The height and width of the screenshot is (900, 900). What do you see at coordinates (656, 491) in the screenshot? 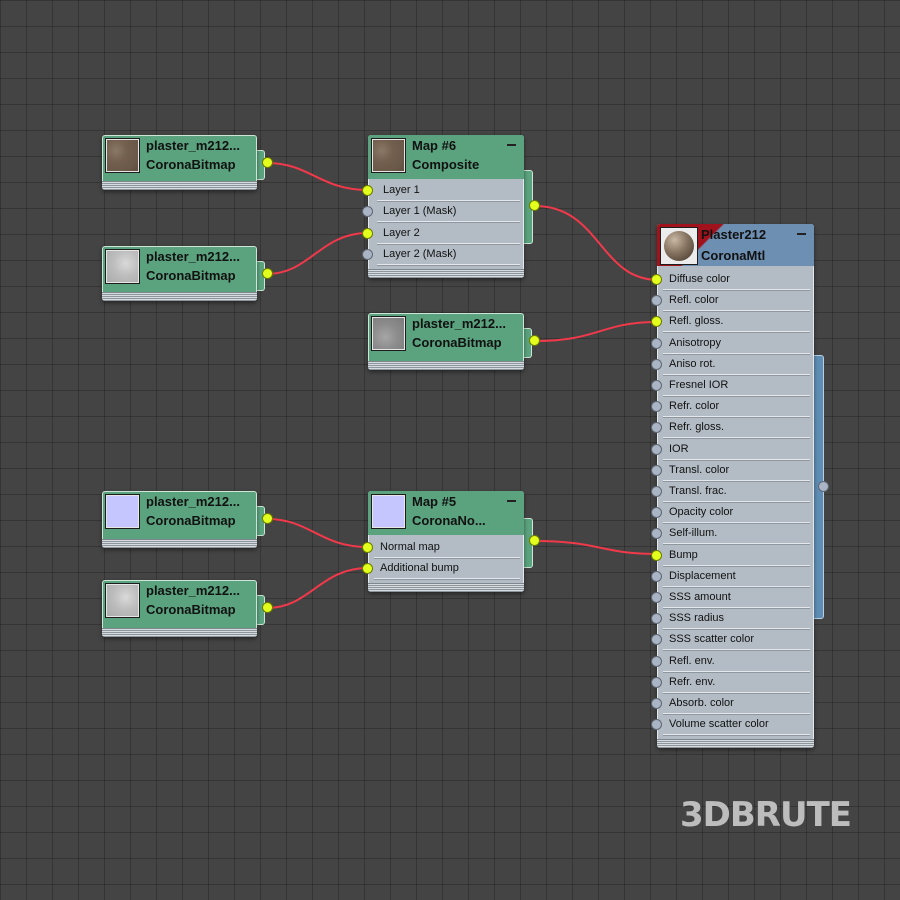
I see `input-socket-transl-frac` at bounding box center [656, 491].